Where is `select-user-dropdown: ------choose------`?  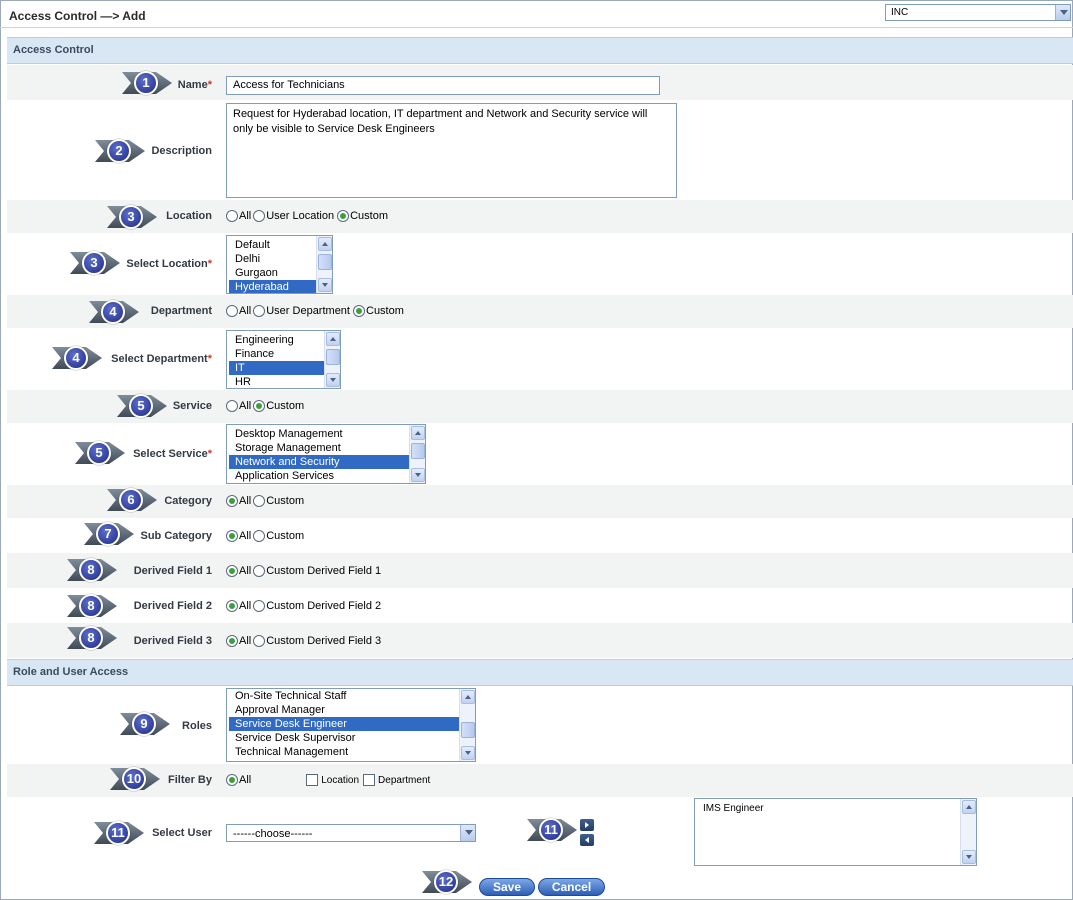 select-user-dropdown: ------choose------ is located at coordinates (351, 833).